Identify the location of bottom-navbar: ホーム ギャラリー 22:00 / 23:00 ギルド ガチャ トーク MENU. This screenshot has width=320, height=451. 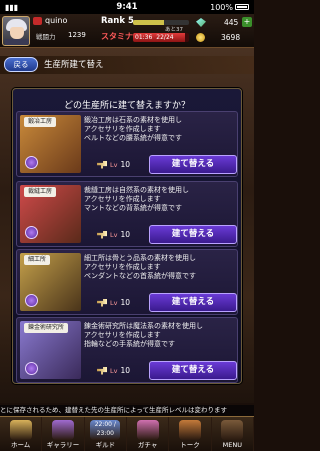
(127, 433).